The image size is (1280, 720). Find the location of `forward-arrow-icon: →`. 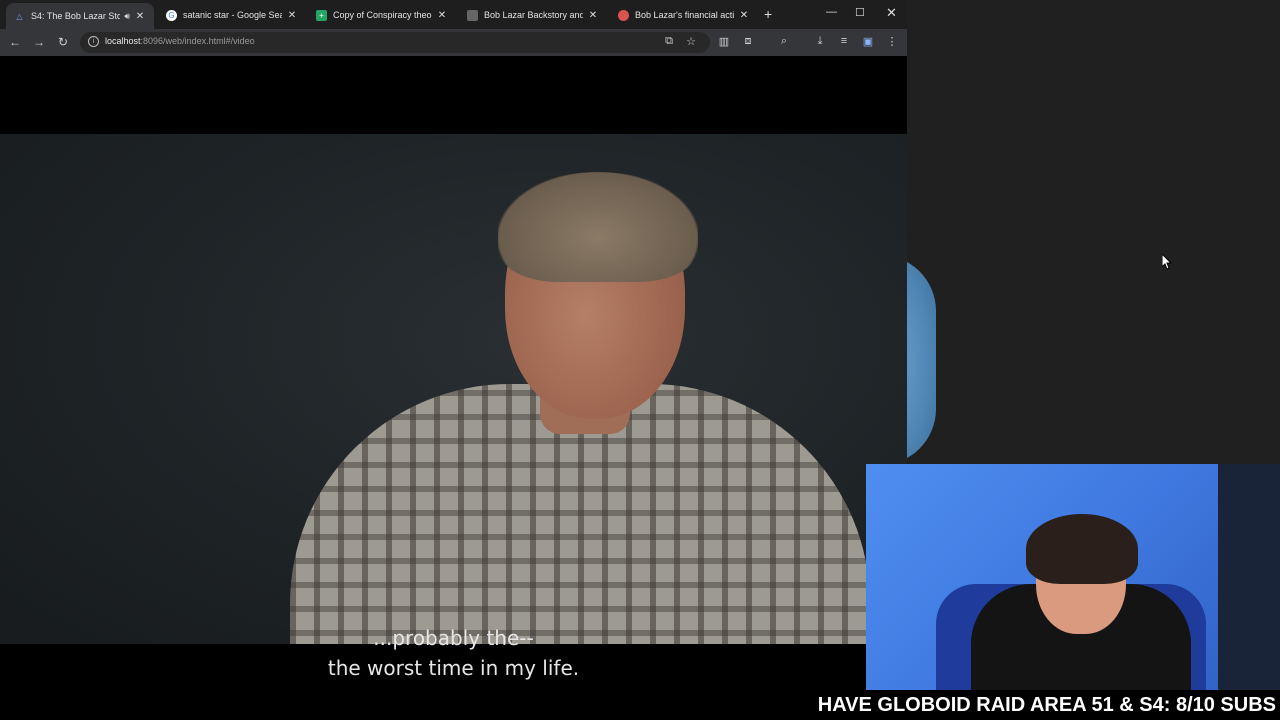

forward-arrow-icon: → is located at coordinates (39, 42).